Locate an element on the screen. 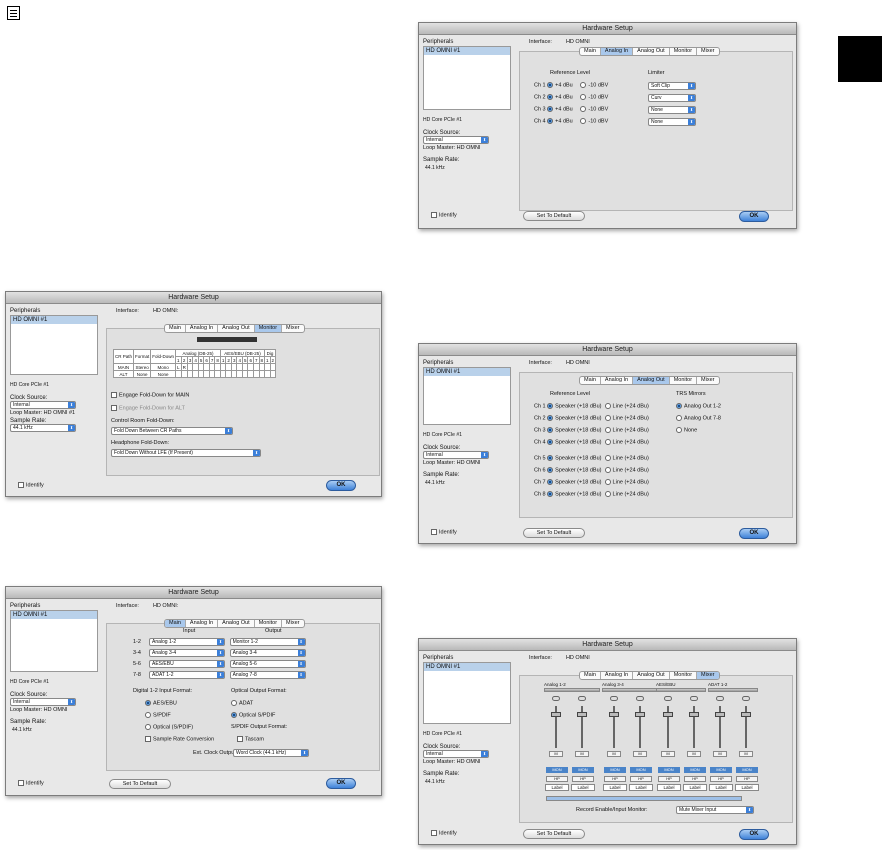 This screenshot has width=882, height=850. tascam-checkbox: Tascam is located at coordinates (250, 739).